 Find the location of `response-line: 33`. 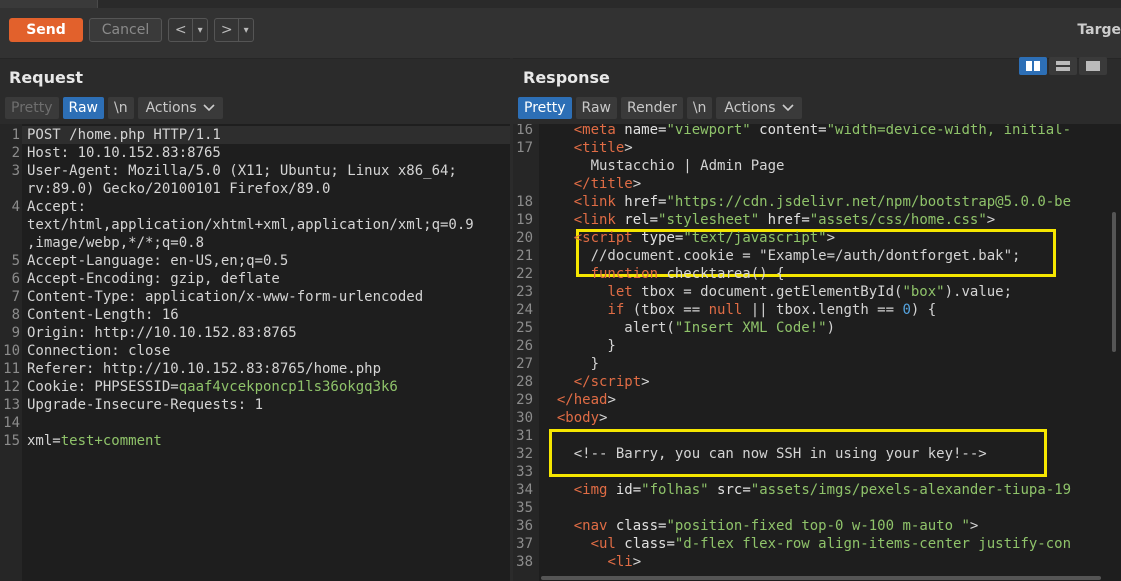

response-line: 33 is located at coordinates (817, 472).